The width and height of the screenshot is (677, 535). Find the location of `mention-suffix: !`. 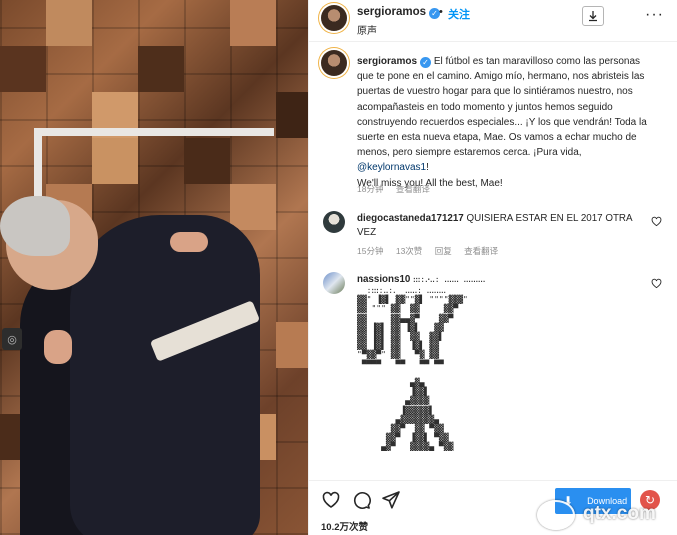

mention-suffix: ! is located at coordinates (427, 168).